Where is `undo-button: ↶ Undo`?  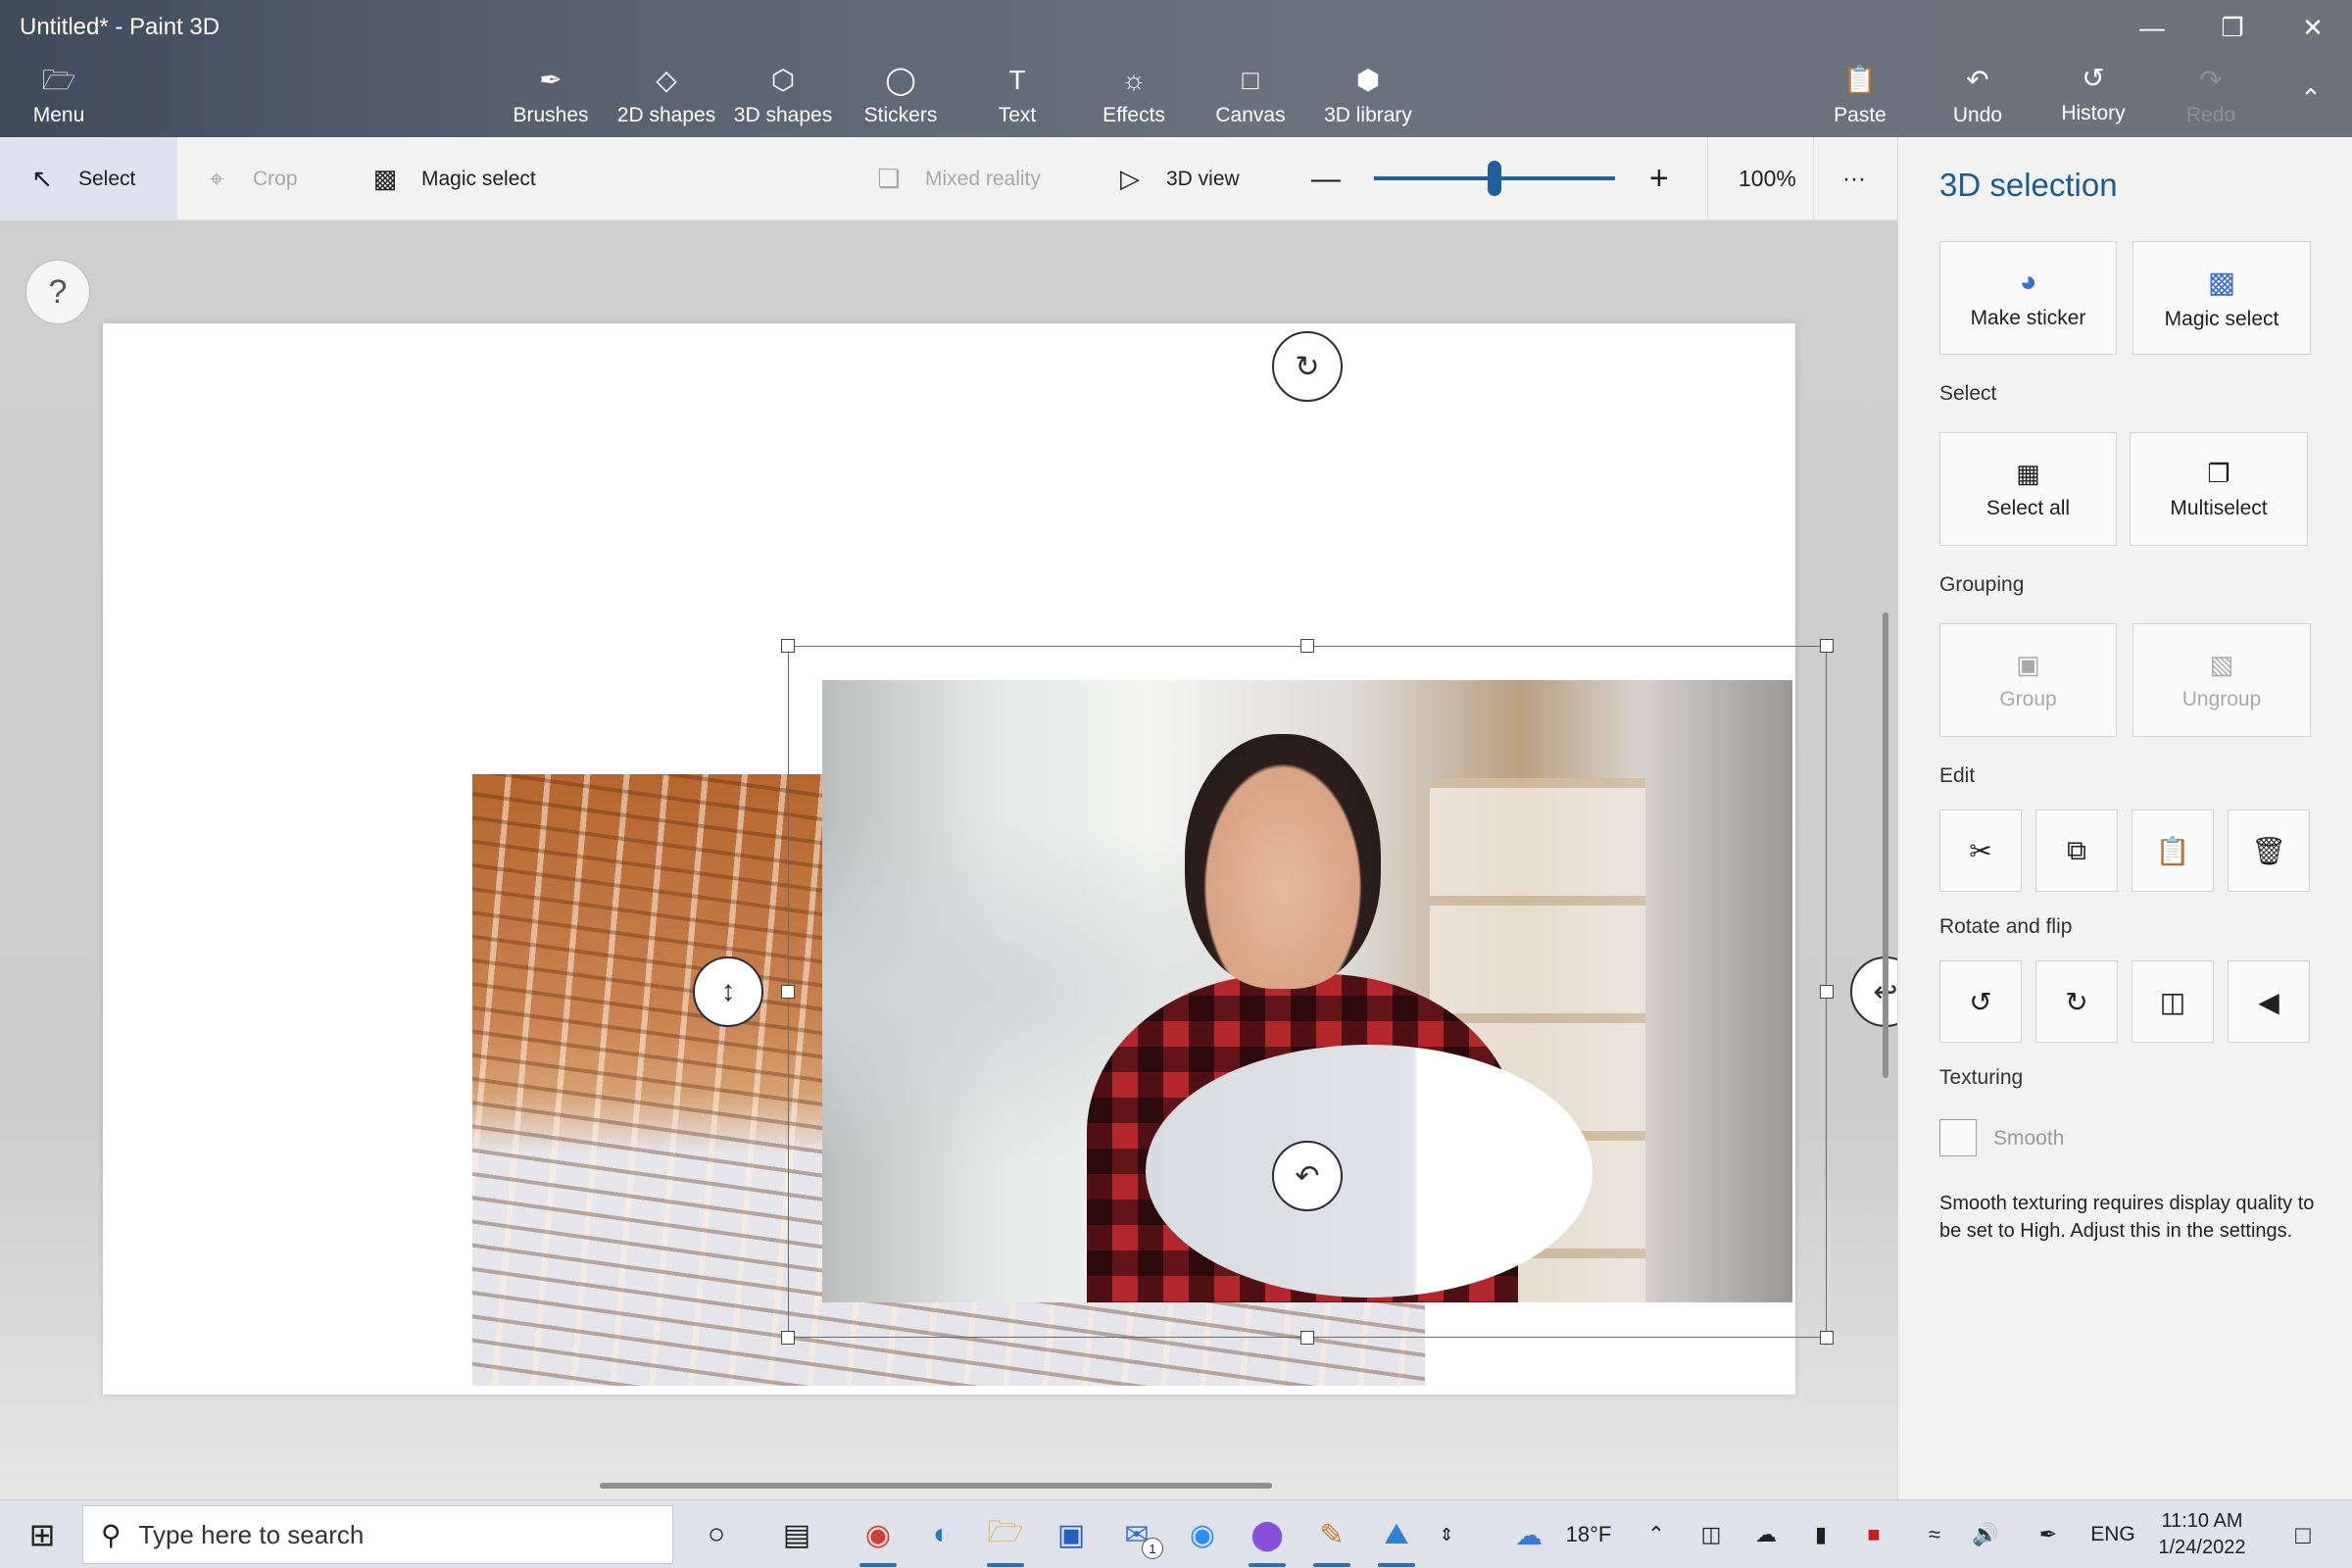 undo-button: ↶ Undo is located at coordinates (1977, 99).